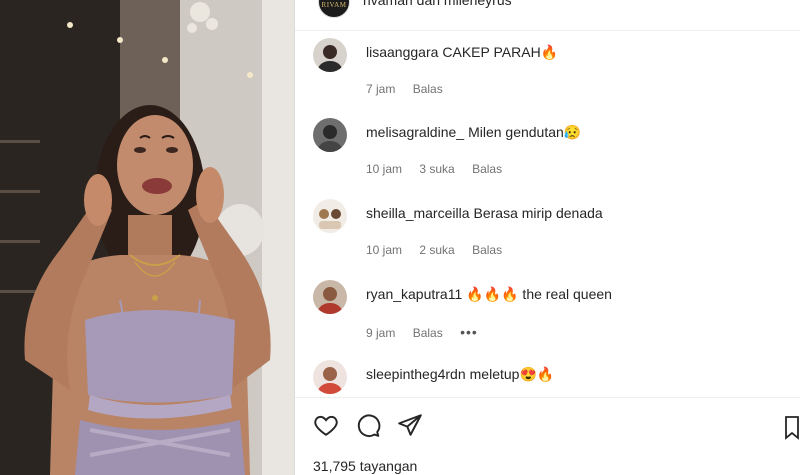  I want to click on comment-likes: 2 suka, so click(436, 250).